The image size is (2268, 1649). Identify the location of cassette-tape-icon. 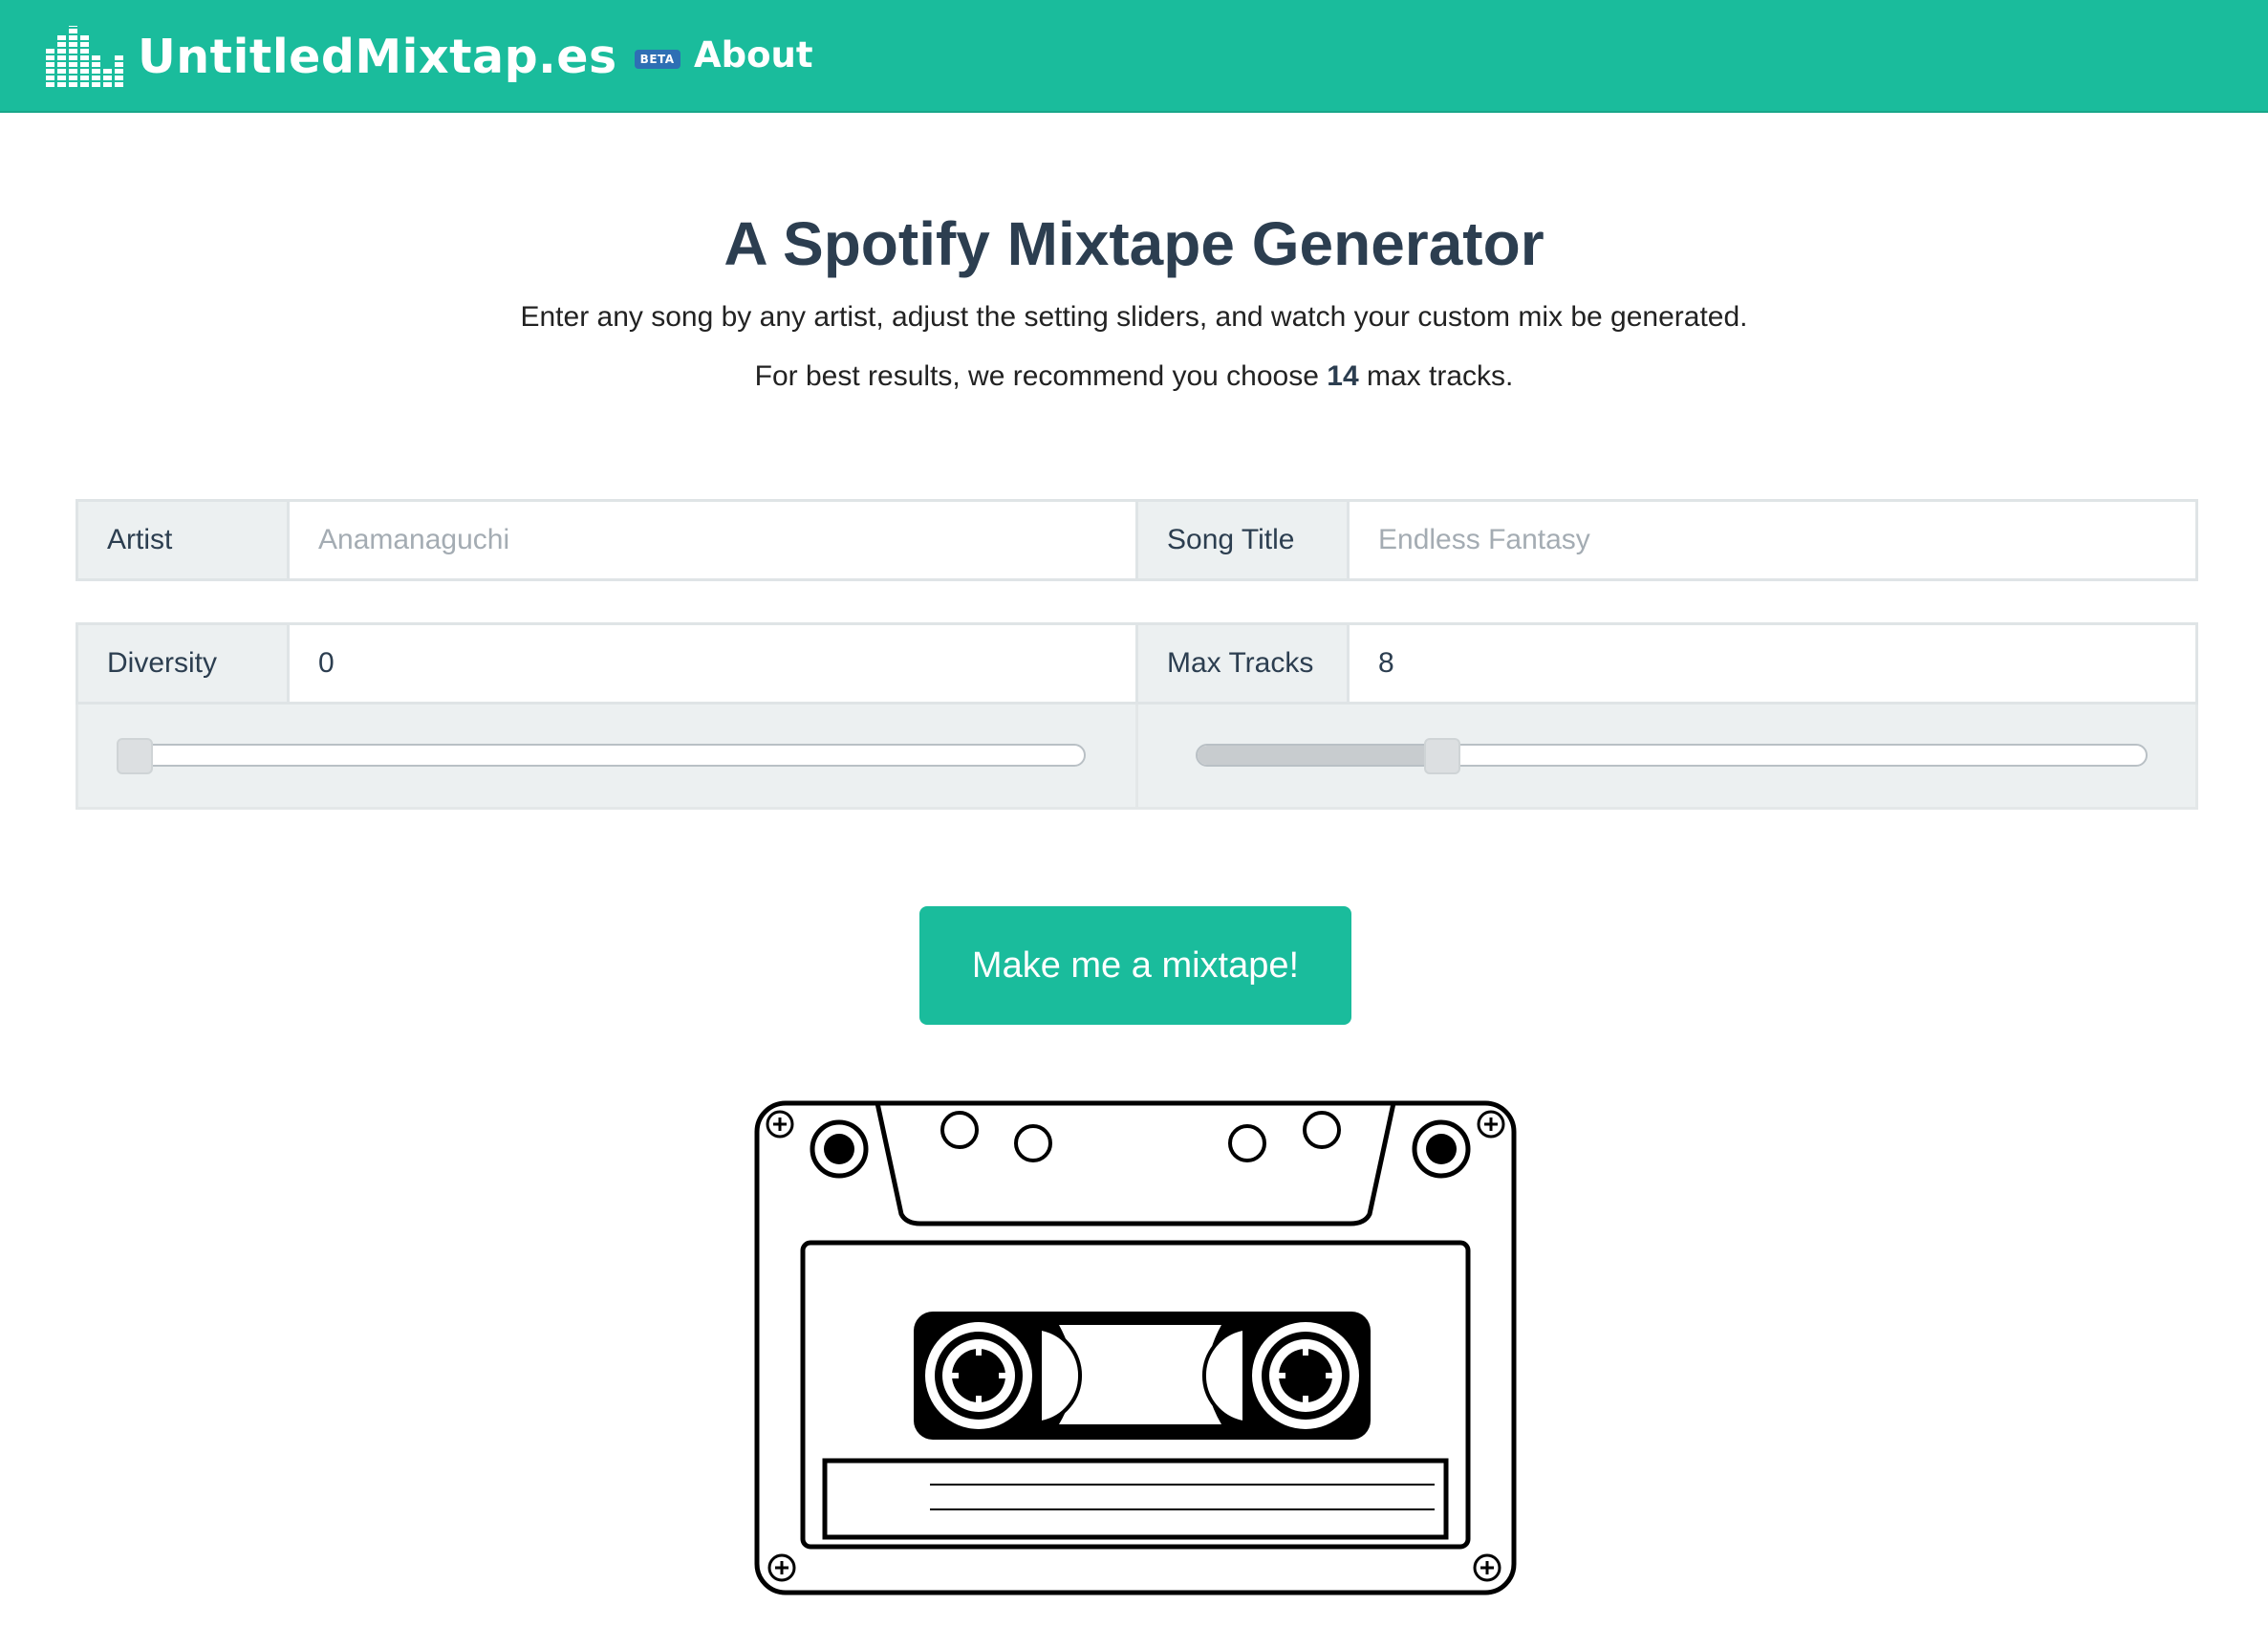
(1135, 1348).